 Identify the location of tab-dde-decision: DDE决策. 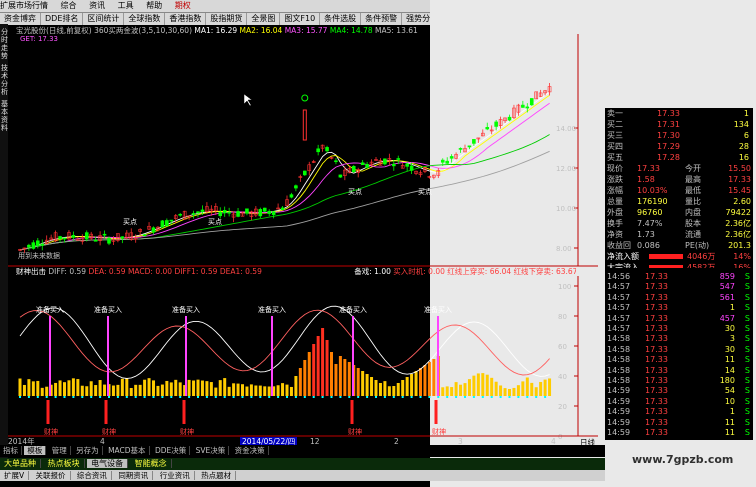
(171, 450).